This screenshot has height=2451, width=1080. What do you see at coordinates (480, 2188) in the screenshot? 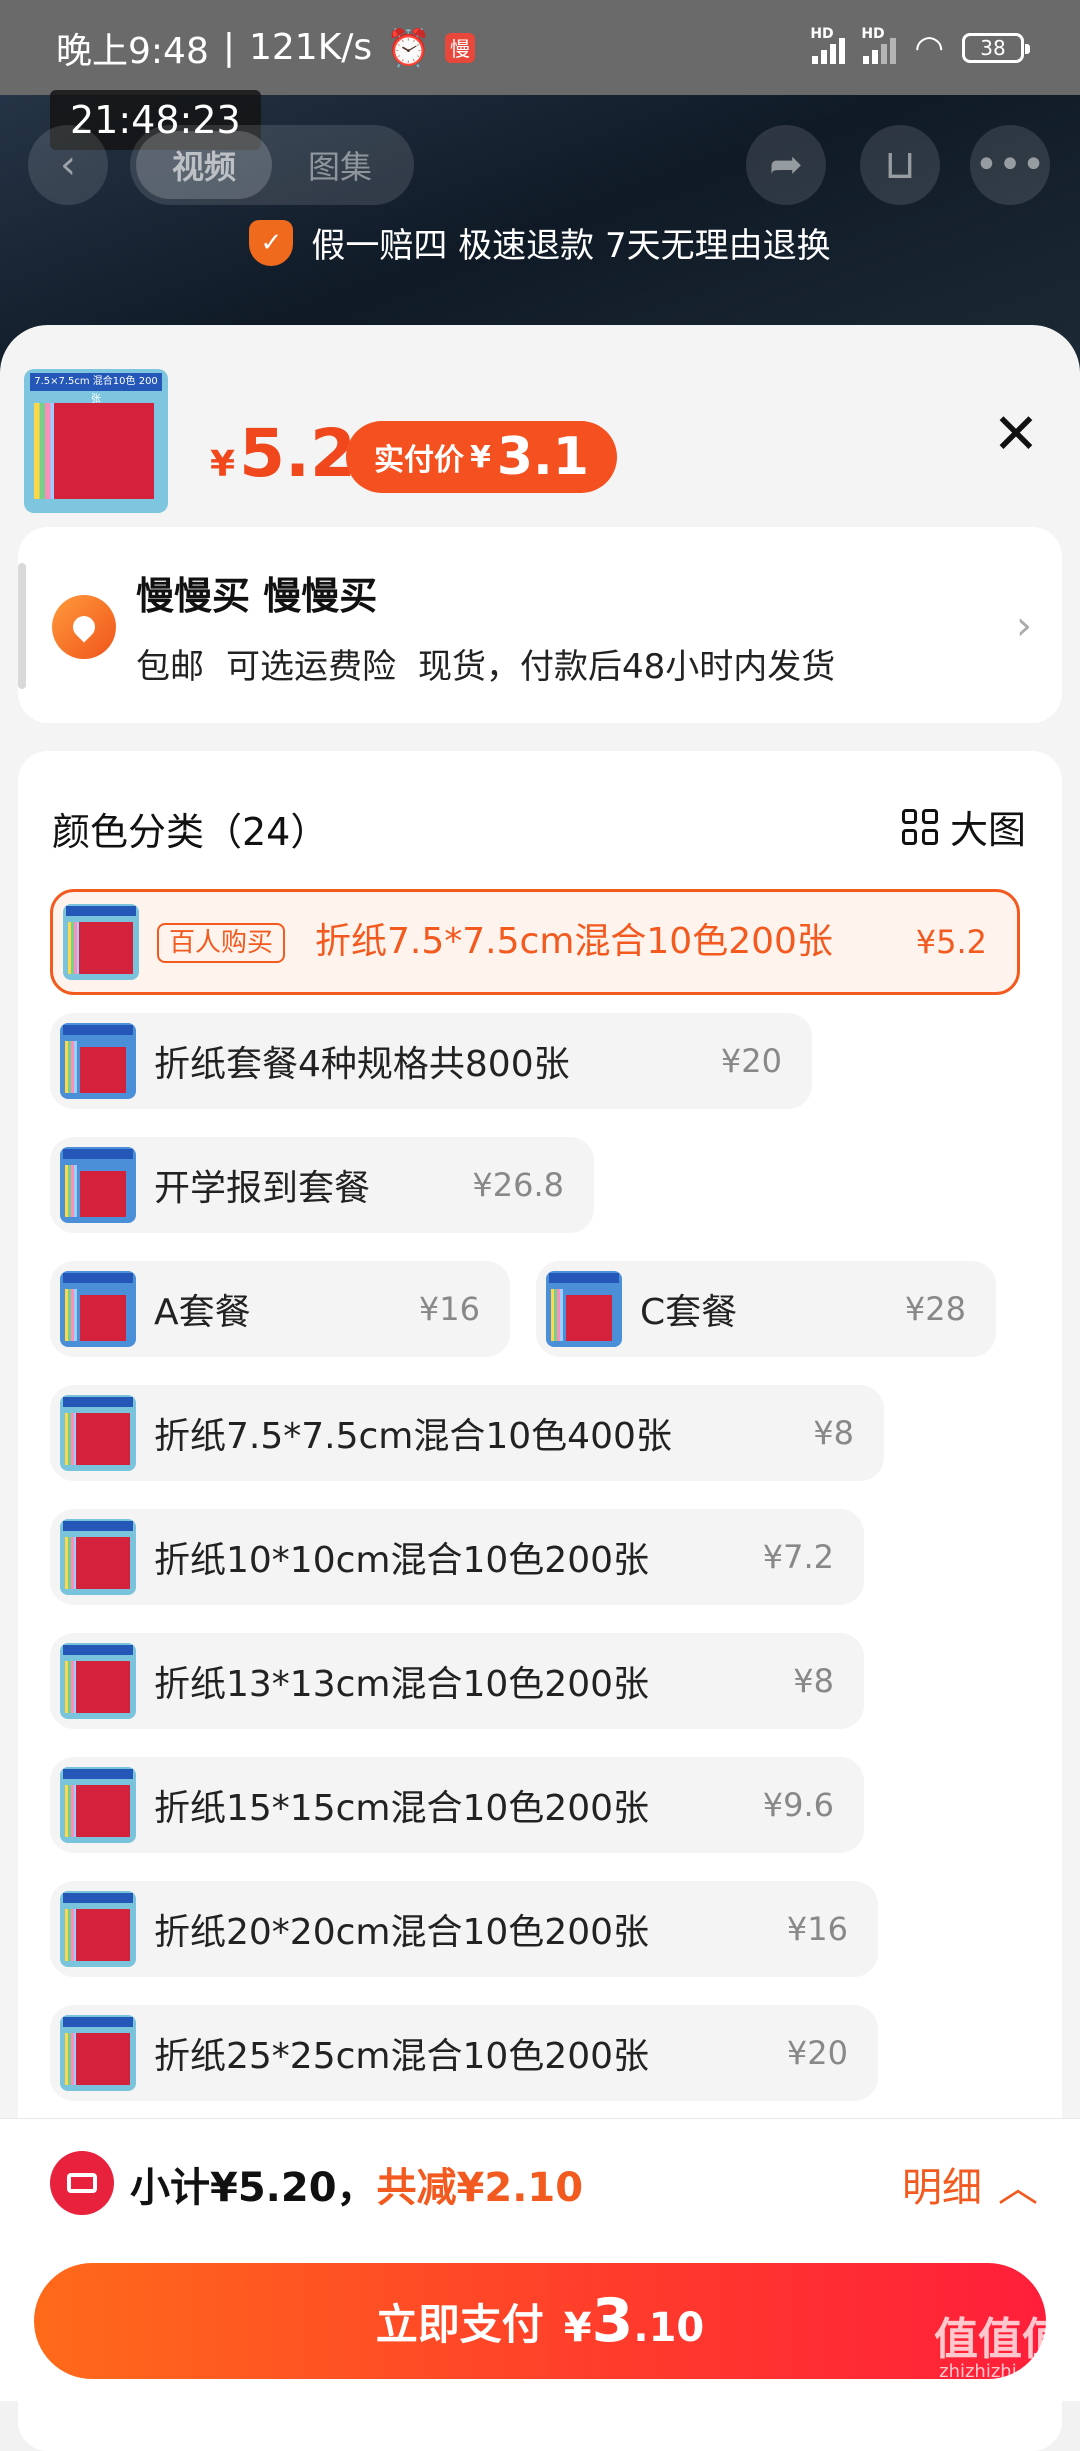
I see `discount-text: 共减¥2.10` at bounding box center [480, 2188].